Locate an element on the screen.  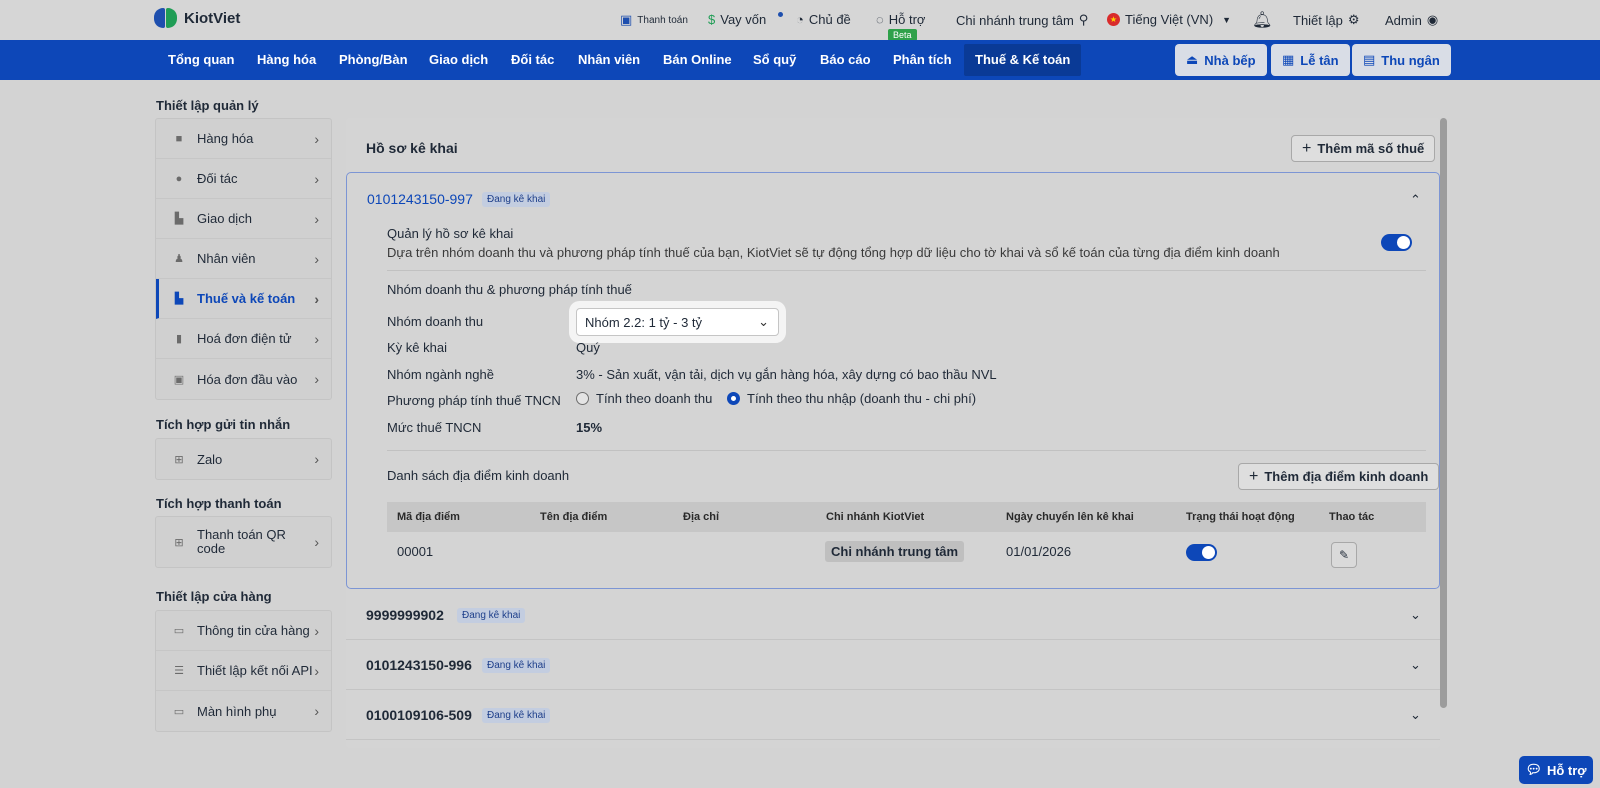
pencil-icon: ✎ is located at coordinates (1344, 555).